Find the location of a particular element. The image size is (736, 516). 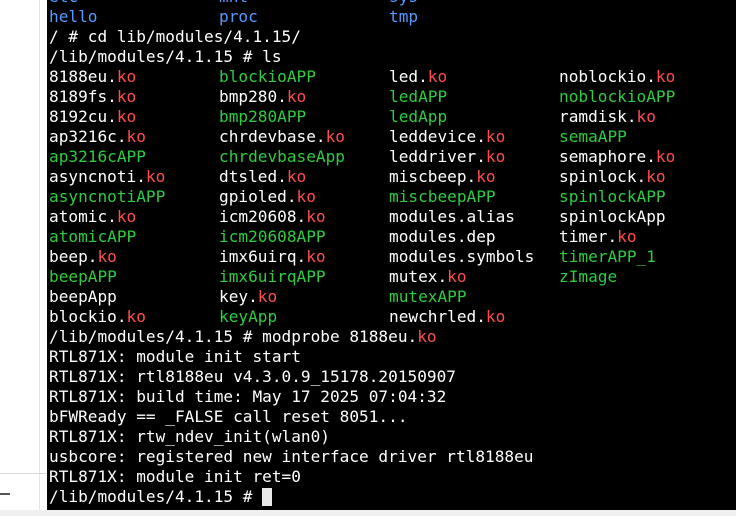

file-entry: ledAPP is located at coordinates (418, 97).